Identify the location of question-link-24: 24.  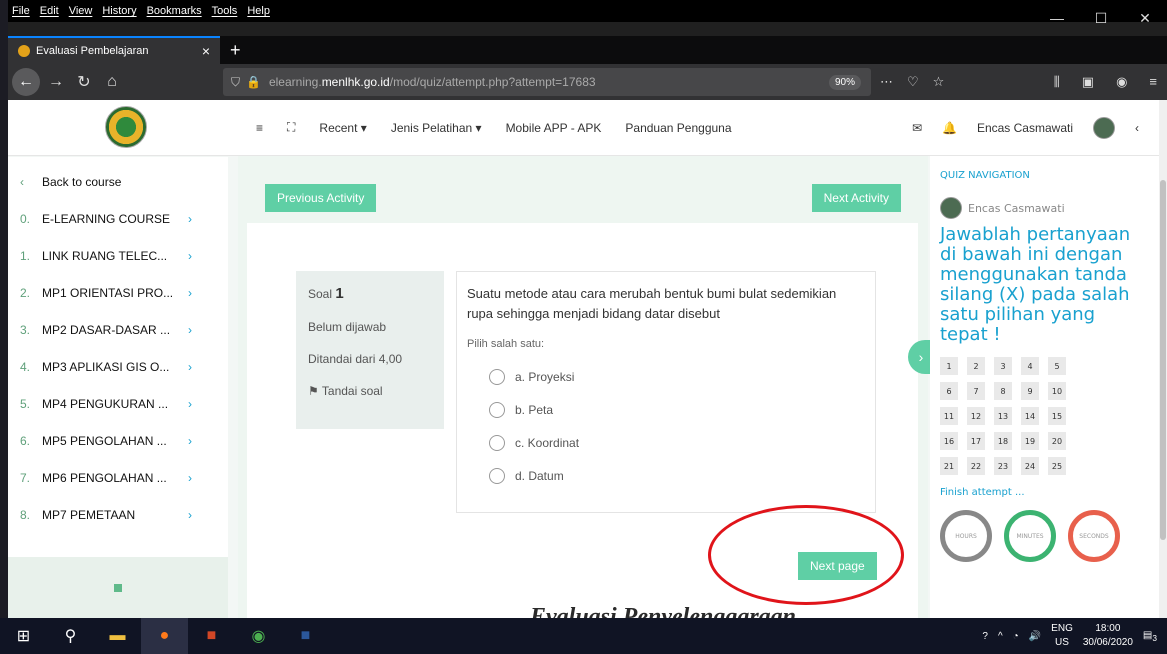
(1030, 466).